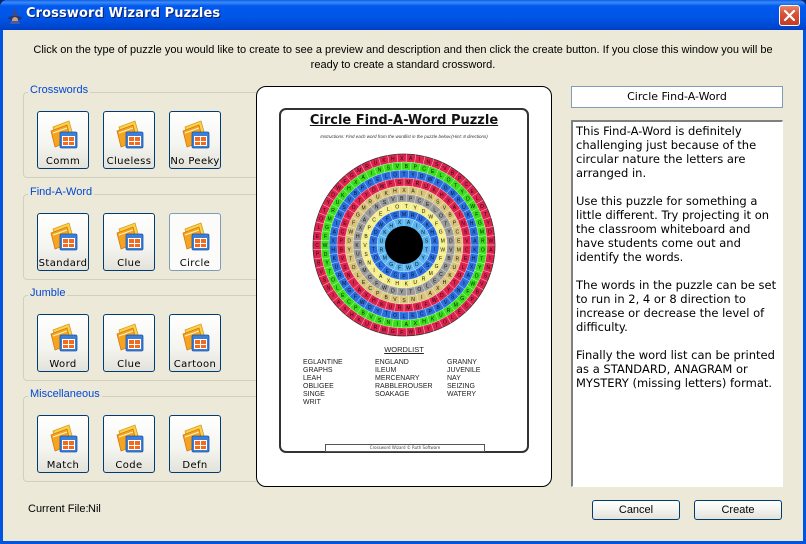  I want to click on puzzle-type-button-match: Match, so click(63, 444).